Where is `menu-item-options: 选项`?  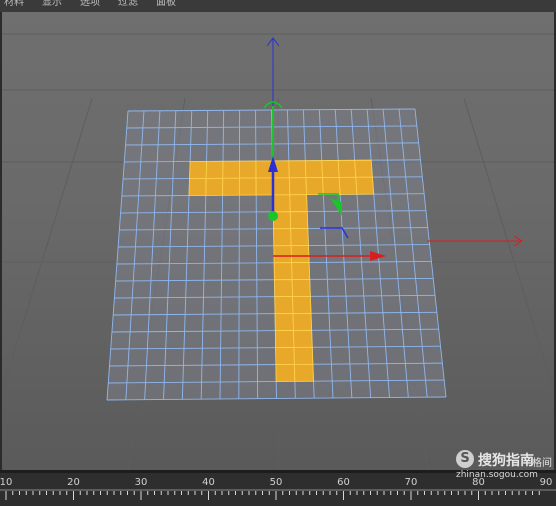
menu-item-options: 选项 is located at coordinates (90, 6).